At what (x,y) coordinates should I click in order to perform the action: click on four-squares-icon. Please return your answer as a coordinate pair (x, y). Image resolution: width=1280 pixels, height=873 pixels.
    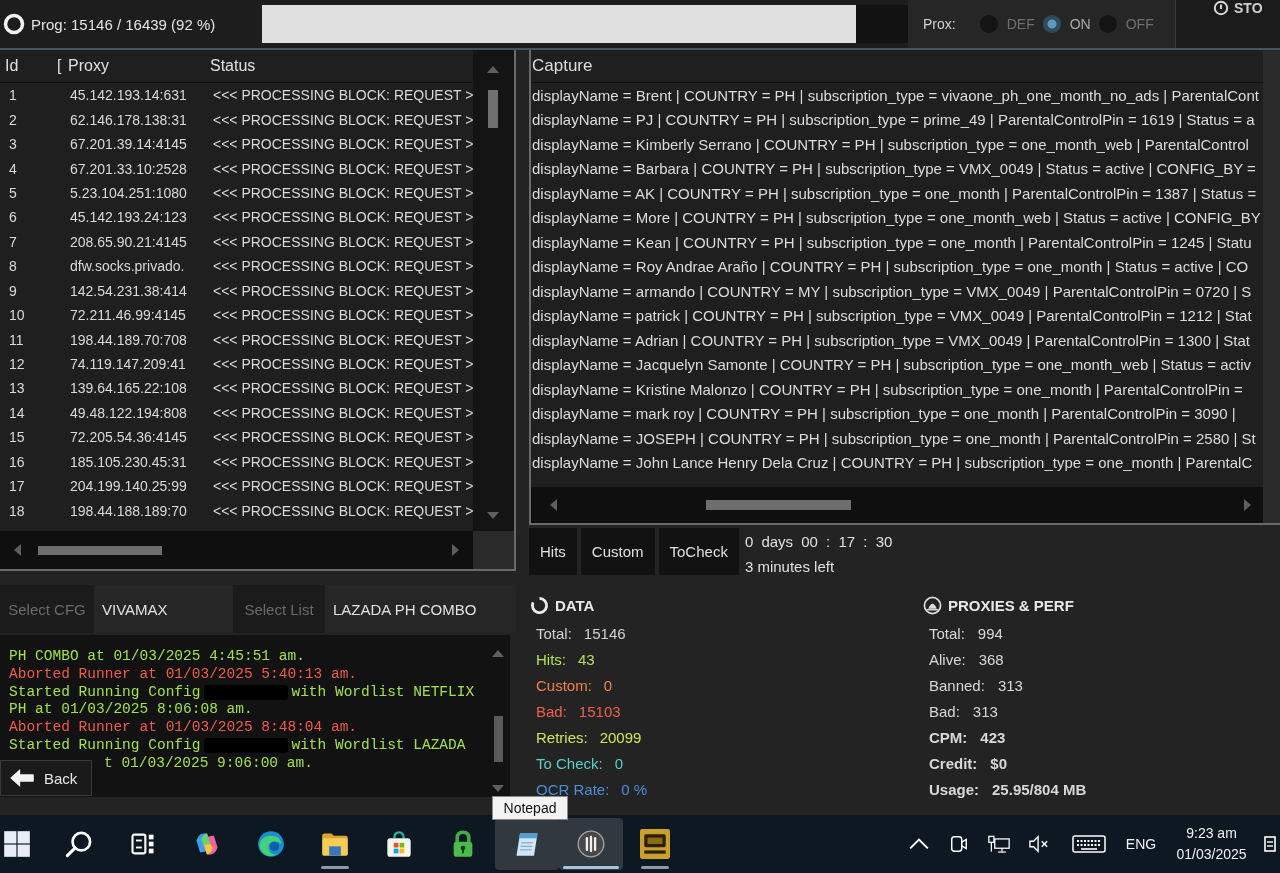
    Looking at the image, I should click on (17, 844).